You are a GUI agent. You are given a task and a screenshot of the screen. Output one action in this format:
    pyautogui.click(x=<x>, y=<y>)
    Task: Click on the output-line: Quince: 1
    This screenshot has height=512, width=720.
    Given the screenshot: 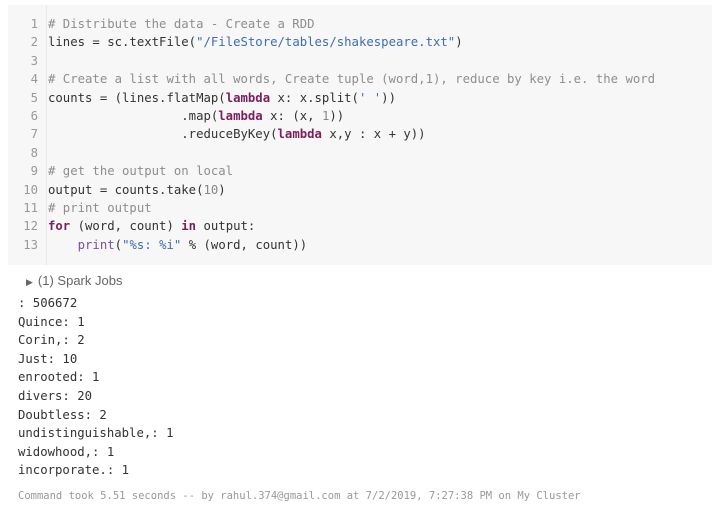 What is the action you would take?
    pyautogui.click(x=51, y=321)
    